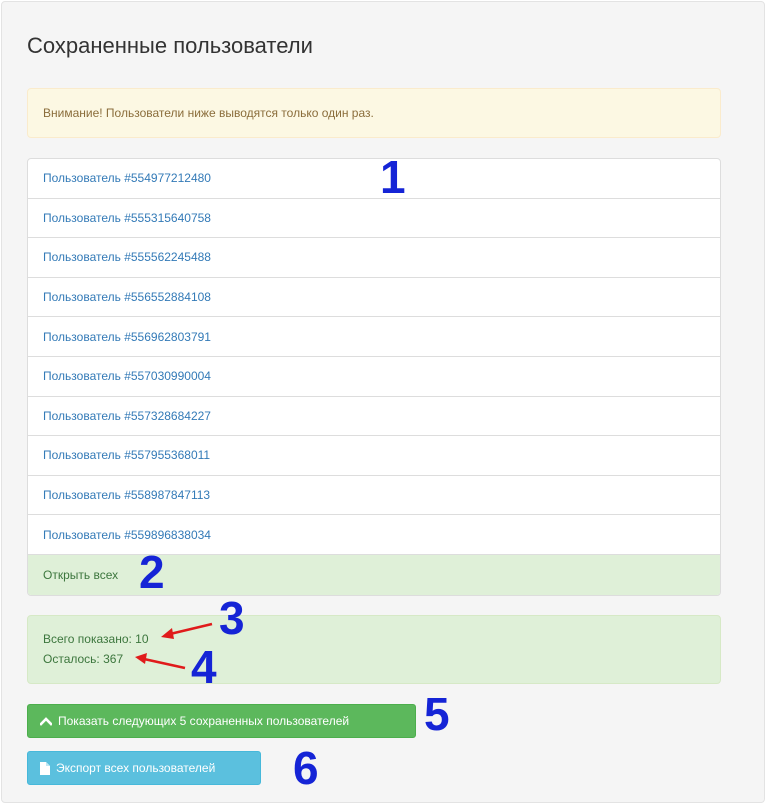 The width and height of the screenshot is (767, 807). I want to click on annotation-6: 6, so click(306, 768).